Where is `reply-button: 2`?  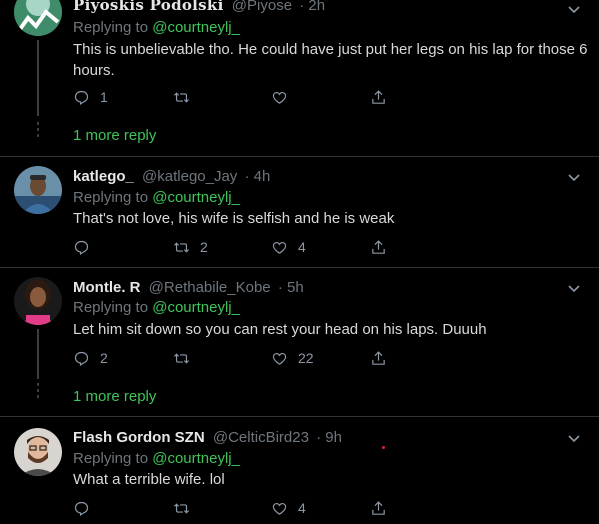 reply-button: 2 is located at coordinates (90, 358).